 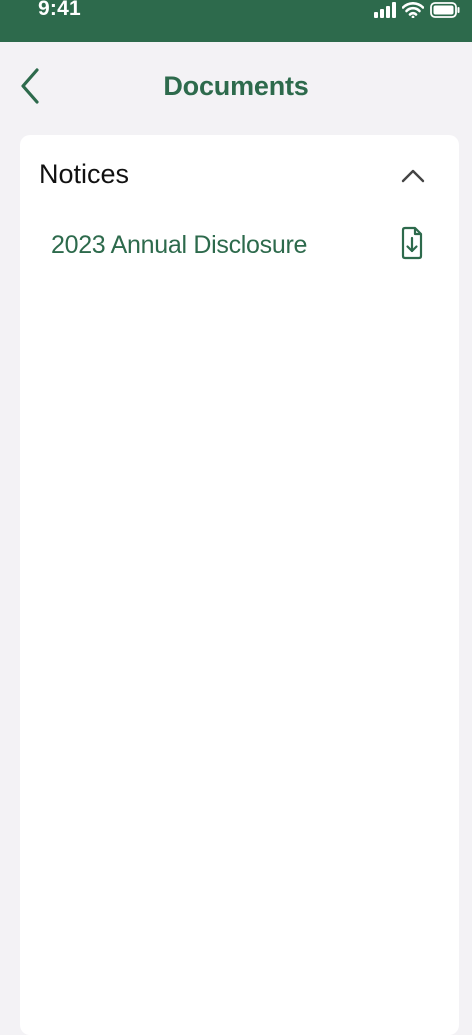 I want to click on section-header-notices: Notices, so click(x=239, y=177).